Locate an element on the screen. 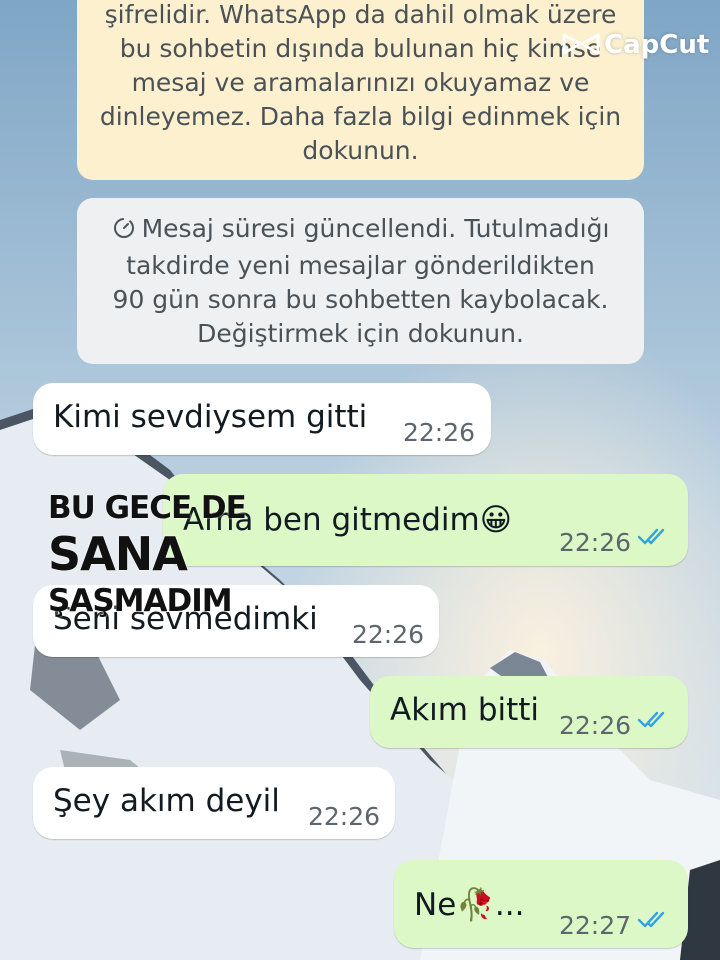  message-bubble-outgoing: Ne🥀... 22:27 is located at coordinates (541, 904).